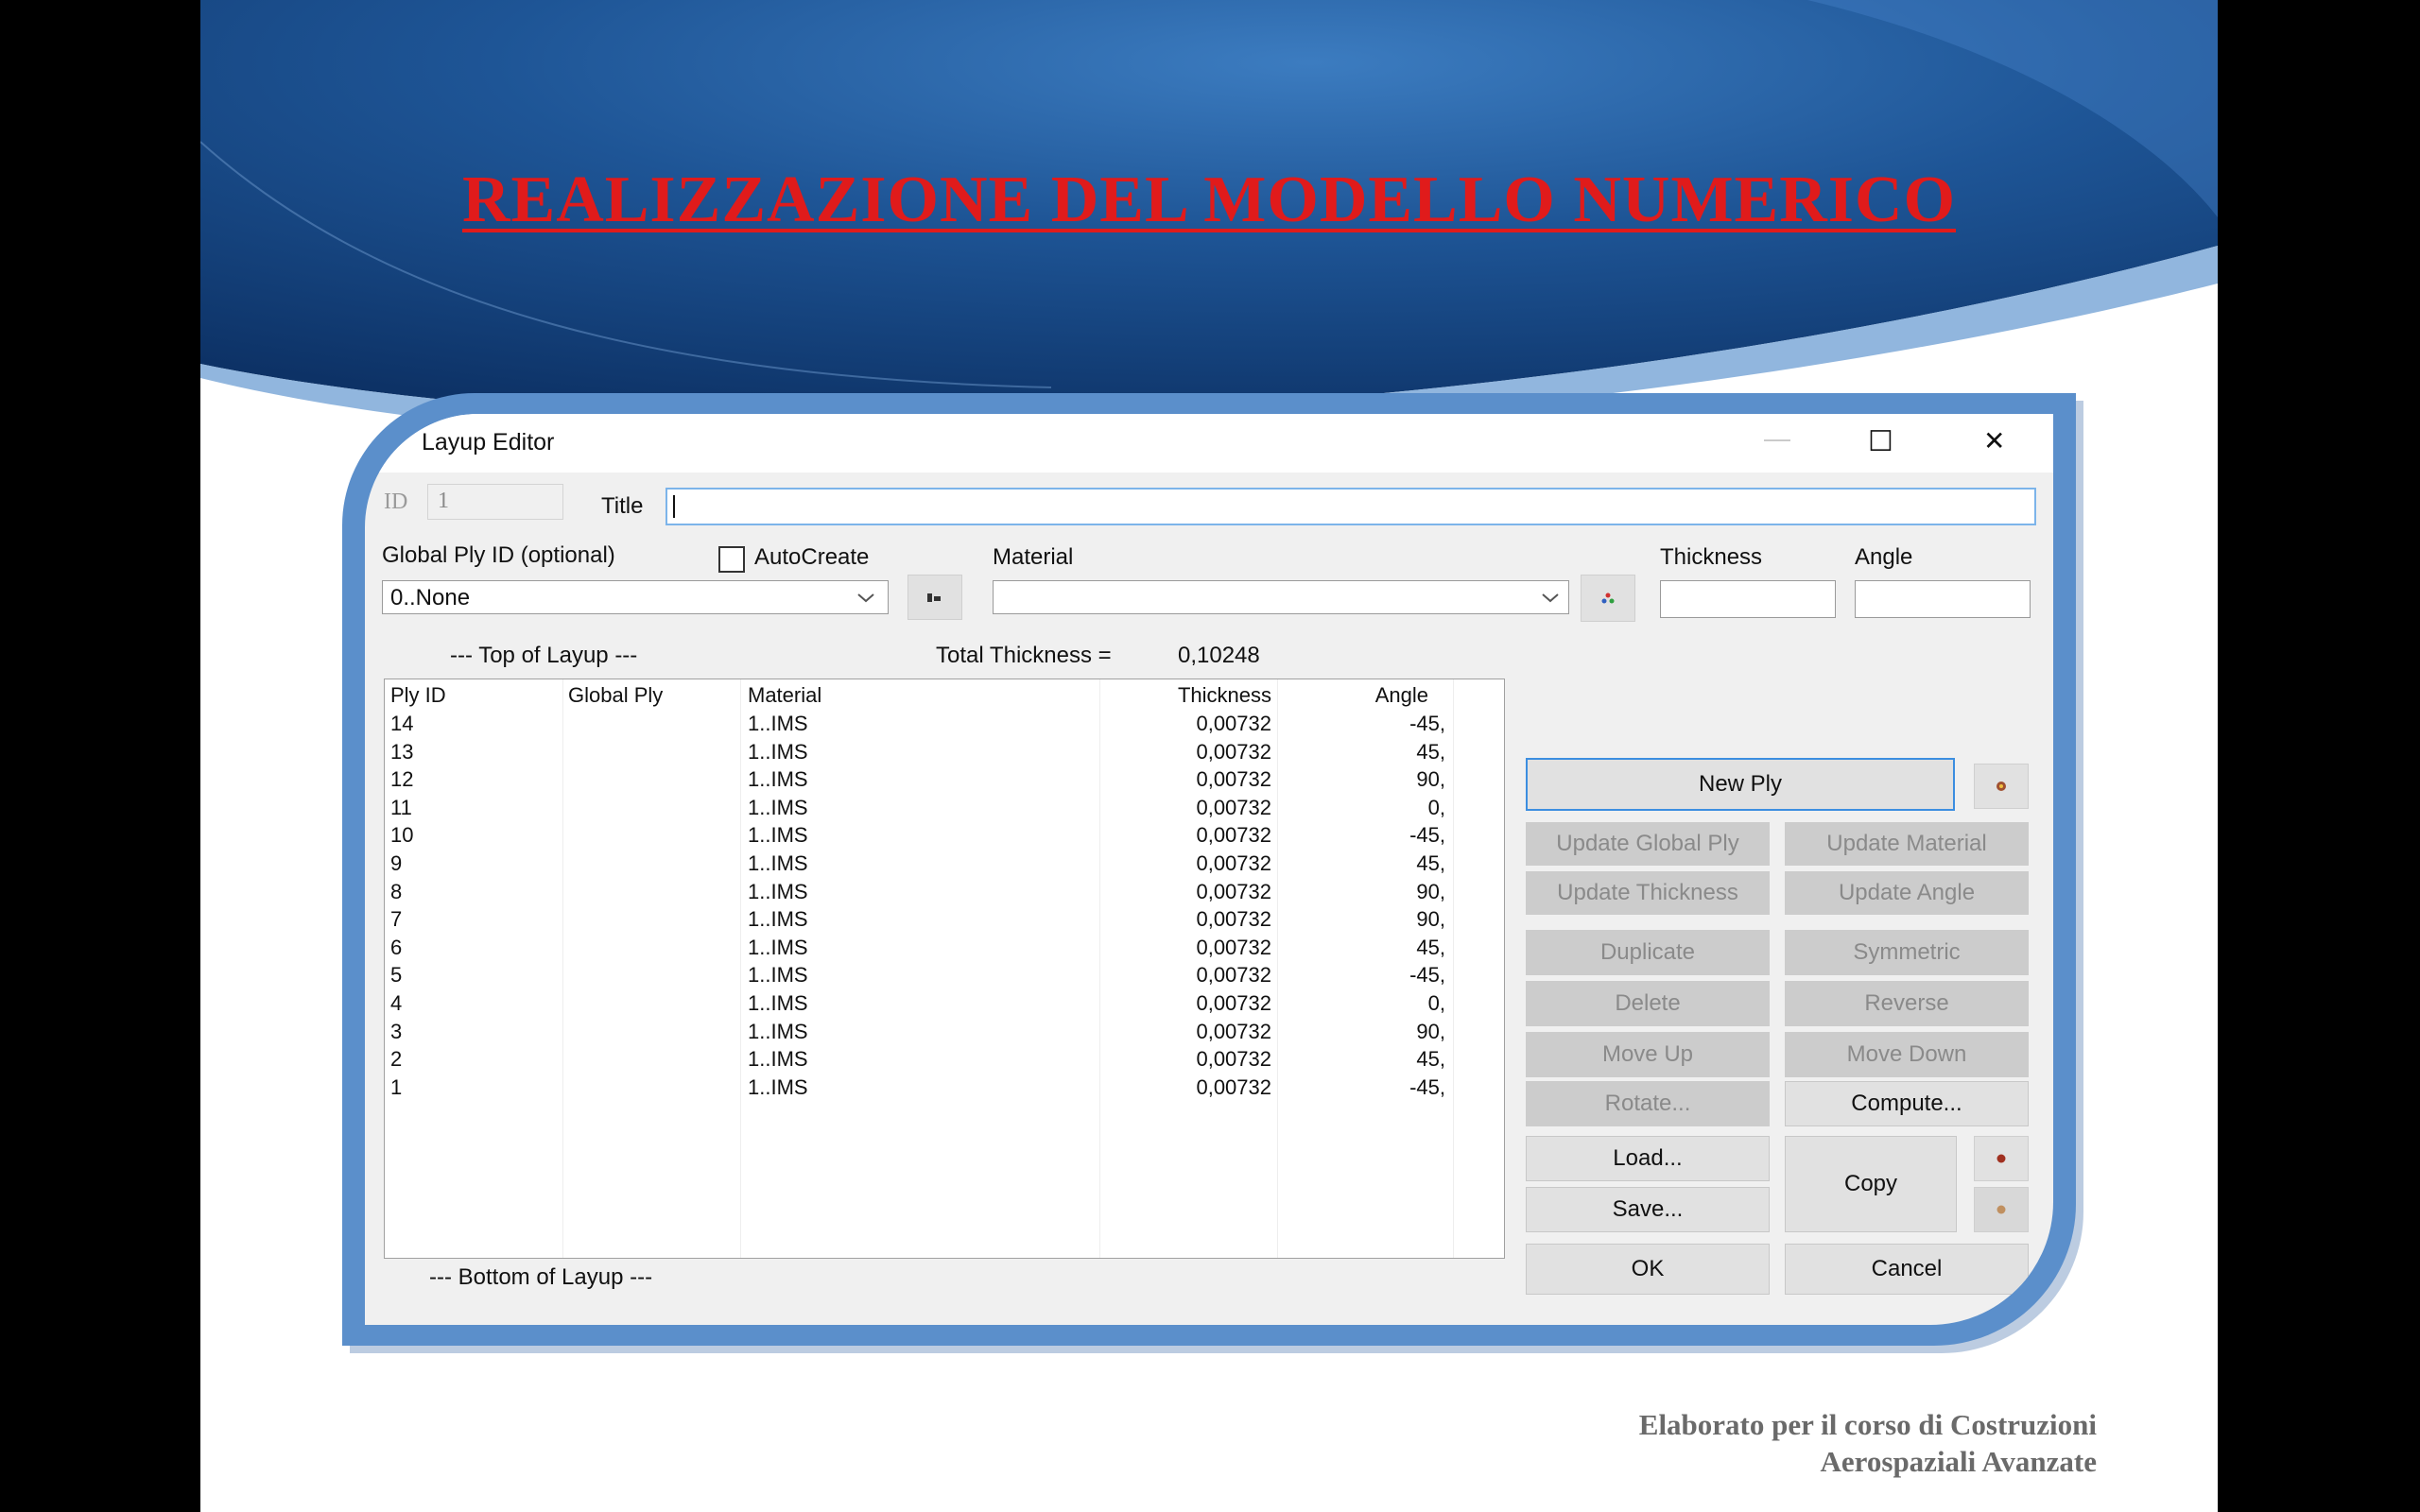 This screenshot has width=2420, height=1512. Describe the element at coordinates (1648, 844) in the screenshot. I see `update-global-ply-button: Update Global Ply` at that location.